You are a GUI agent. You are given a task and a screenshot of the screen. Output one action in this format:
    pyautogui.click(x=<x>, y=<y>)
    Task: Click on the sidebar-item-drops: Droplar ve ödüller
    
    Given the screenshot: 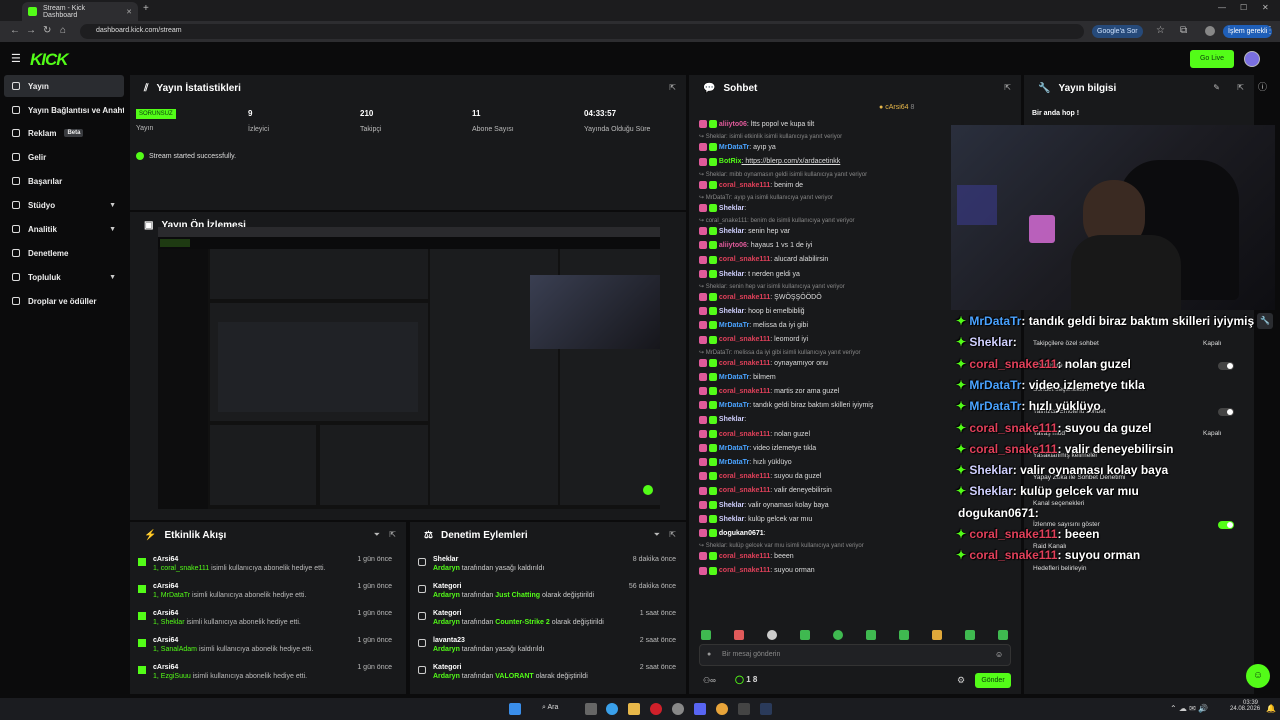 What is the action you would take?
    pyautogui.click(x=64, y=301)
    